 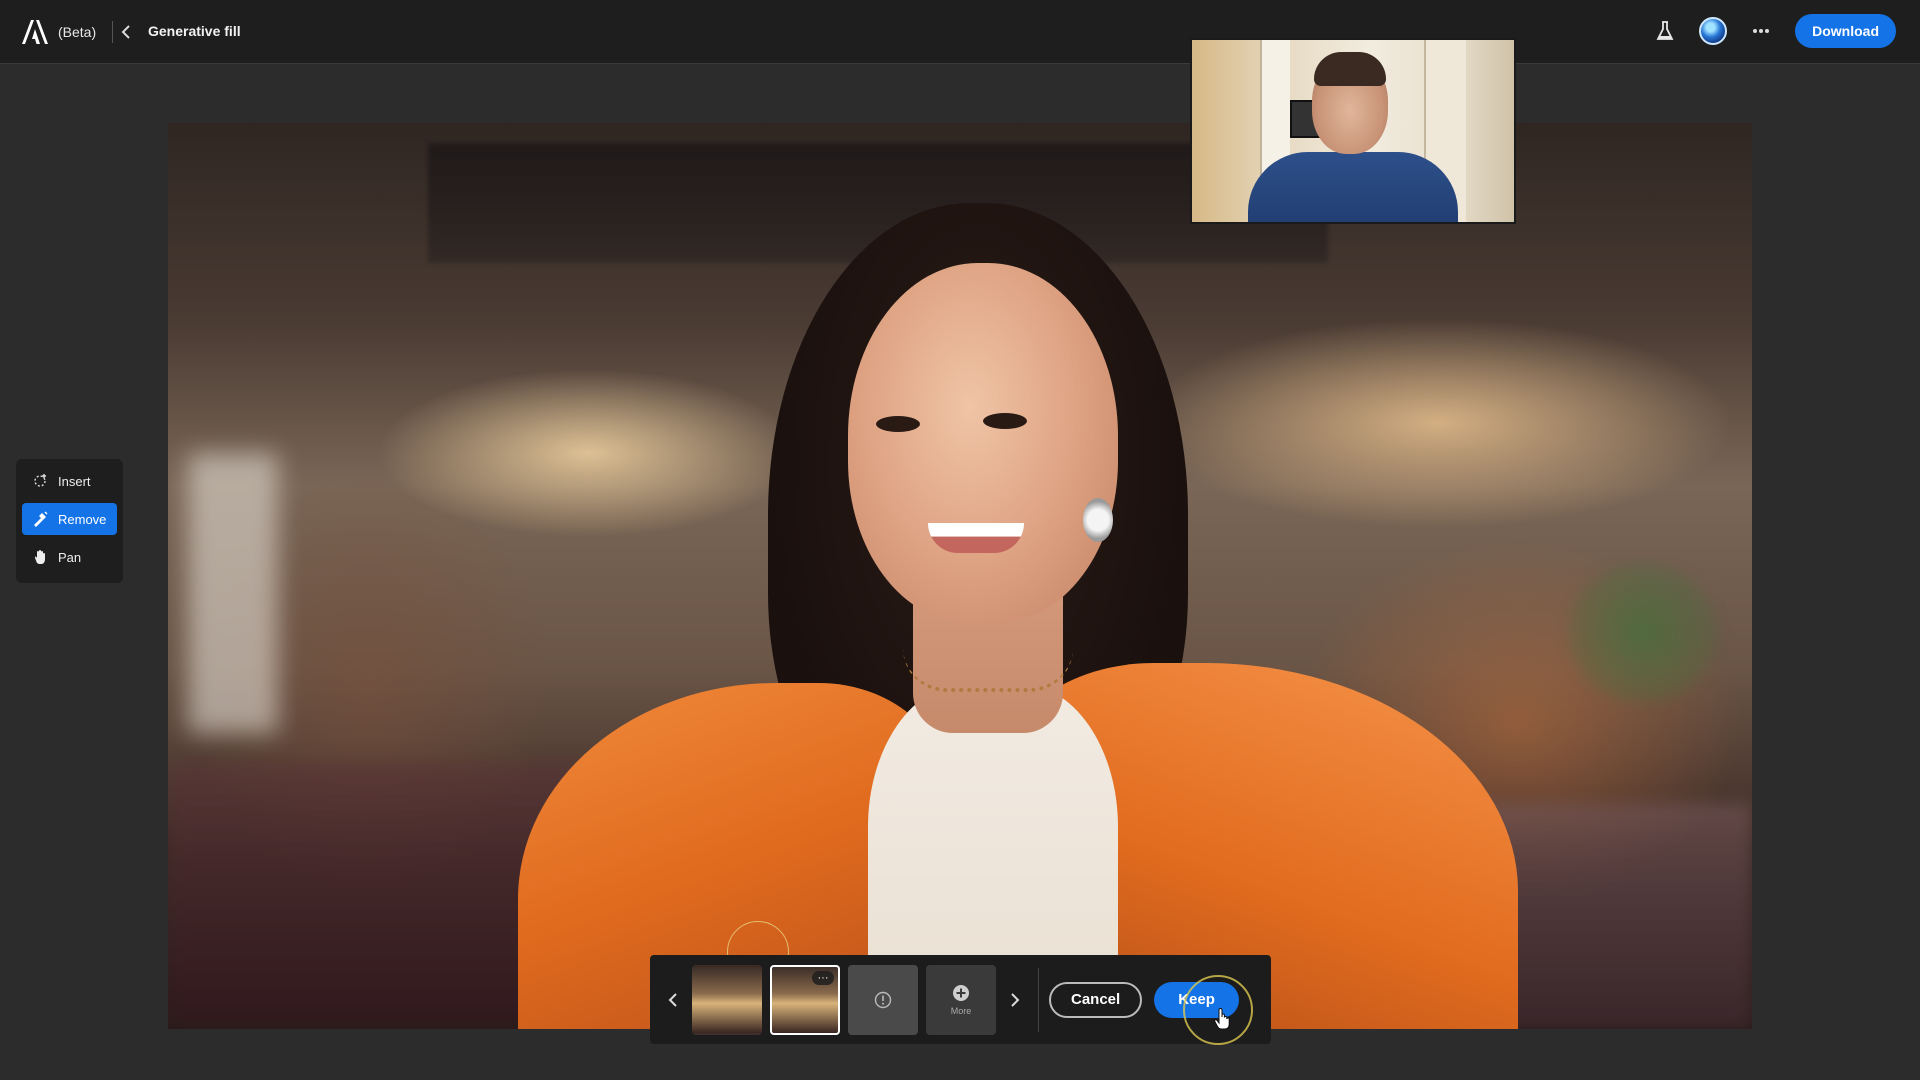 I want to click on plus-circle-icon, so click(x=961, y=992).